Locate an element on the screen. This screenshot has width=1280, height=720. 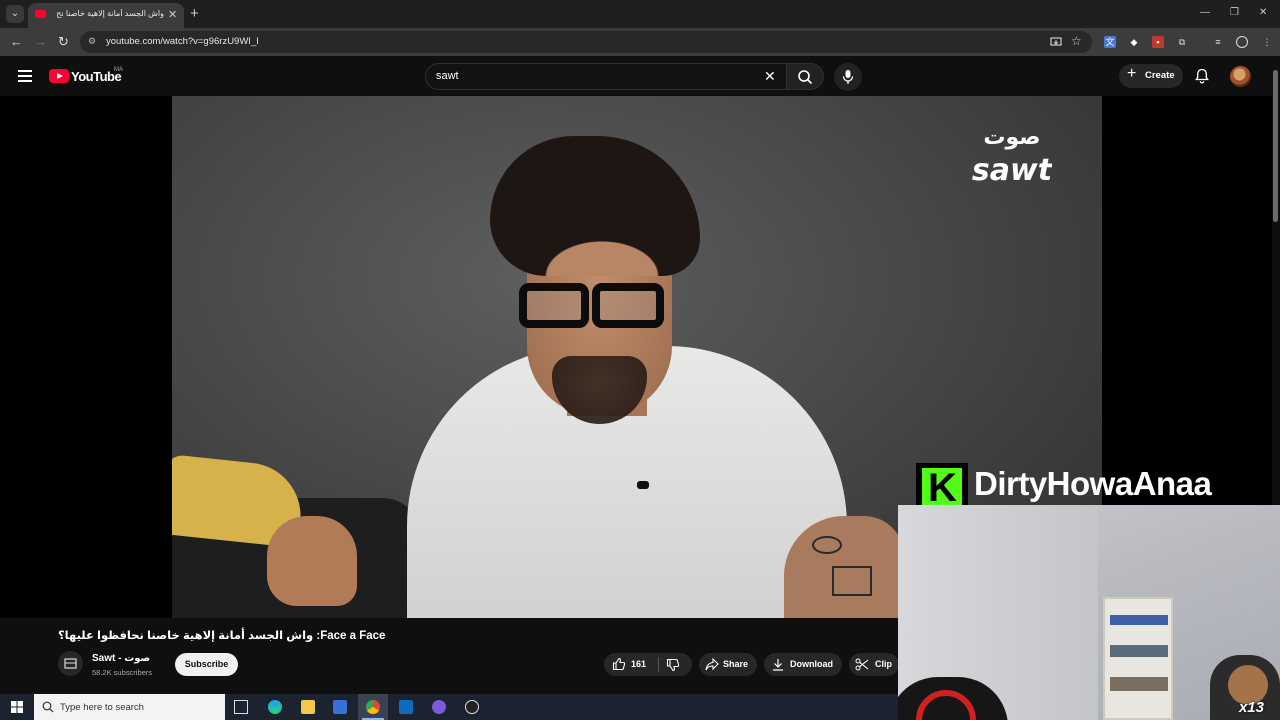
back-arrow-icon: ← is located at coordinates (16, 41).